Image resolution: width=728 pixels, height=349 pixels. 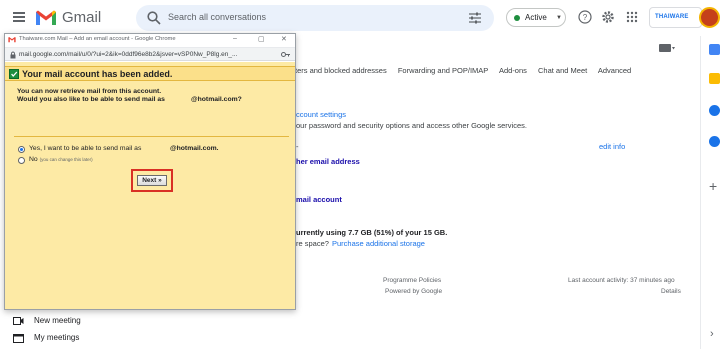 I want to click on next-button: Next », so click(x=152, y=180).